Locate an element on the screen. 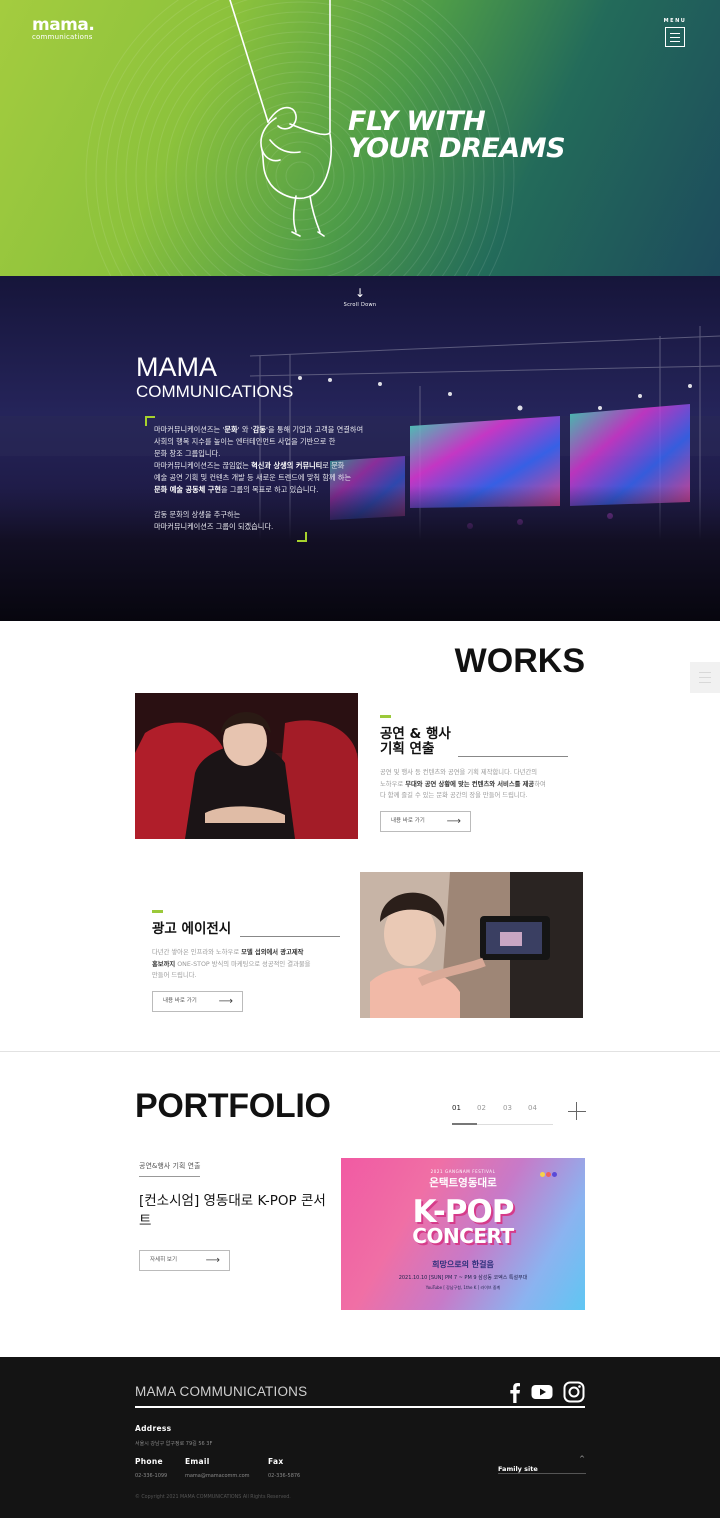  poster-sponsor-logos is located at coordinates (461, 1302).